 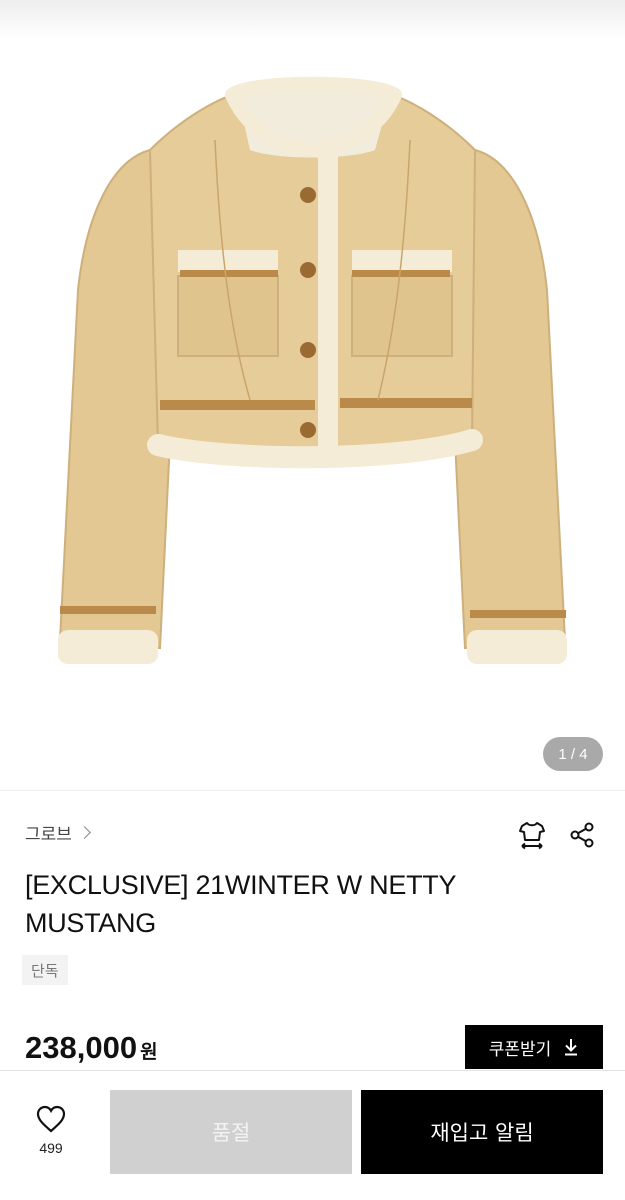 What do you see at coordinates (149, 1052) in the screenshot?
I see `price-currency: 원` at bounding box center [149, 1052].